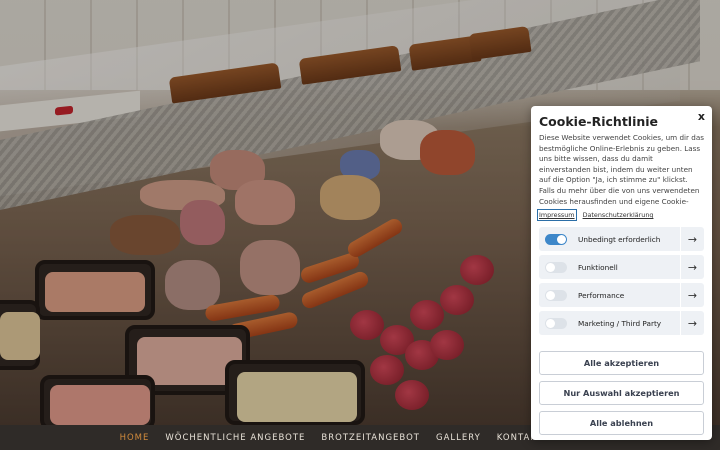  I want to click on category-label: Performance, so click(601, 295).